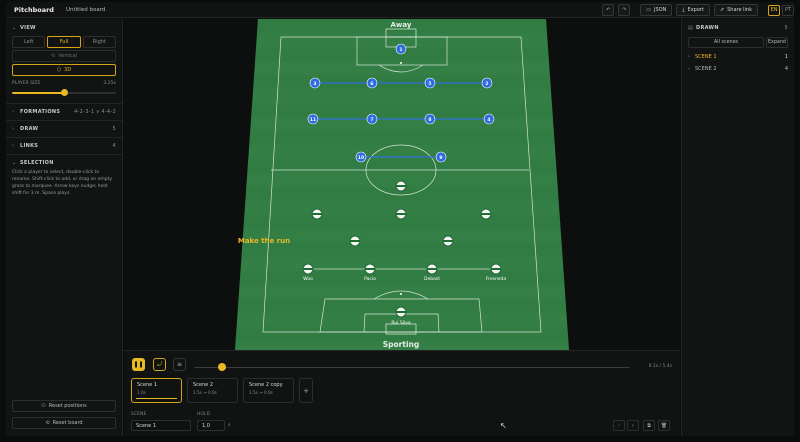  I want to click on share-link-button: ⇗ Share link, so click(735, 10).